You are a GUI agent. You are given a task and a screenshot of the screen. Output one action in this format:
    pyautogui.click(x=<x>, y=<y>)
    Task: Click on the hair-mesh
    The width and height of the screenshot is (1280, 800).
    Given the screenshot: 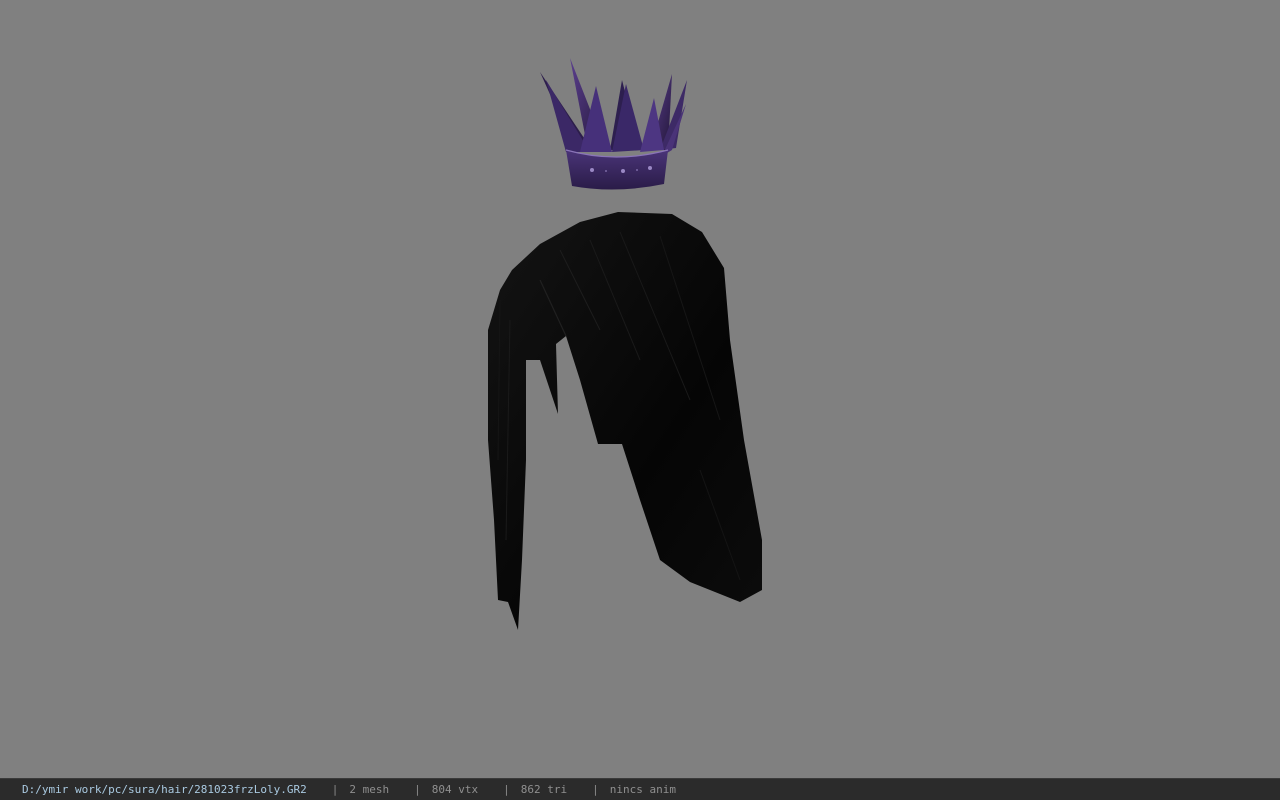 What is the action you would take?
    pyautogui.click(x=625, y=421)
    